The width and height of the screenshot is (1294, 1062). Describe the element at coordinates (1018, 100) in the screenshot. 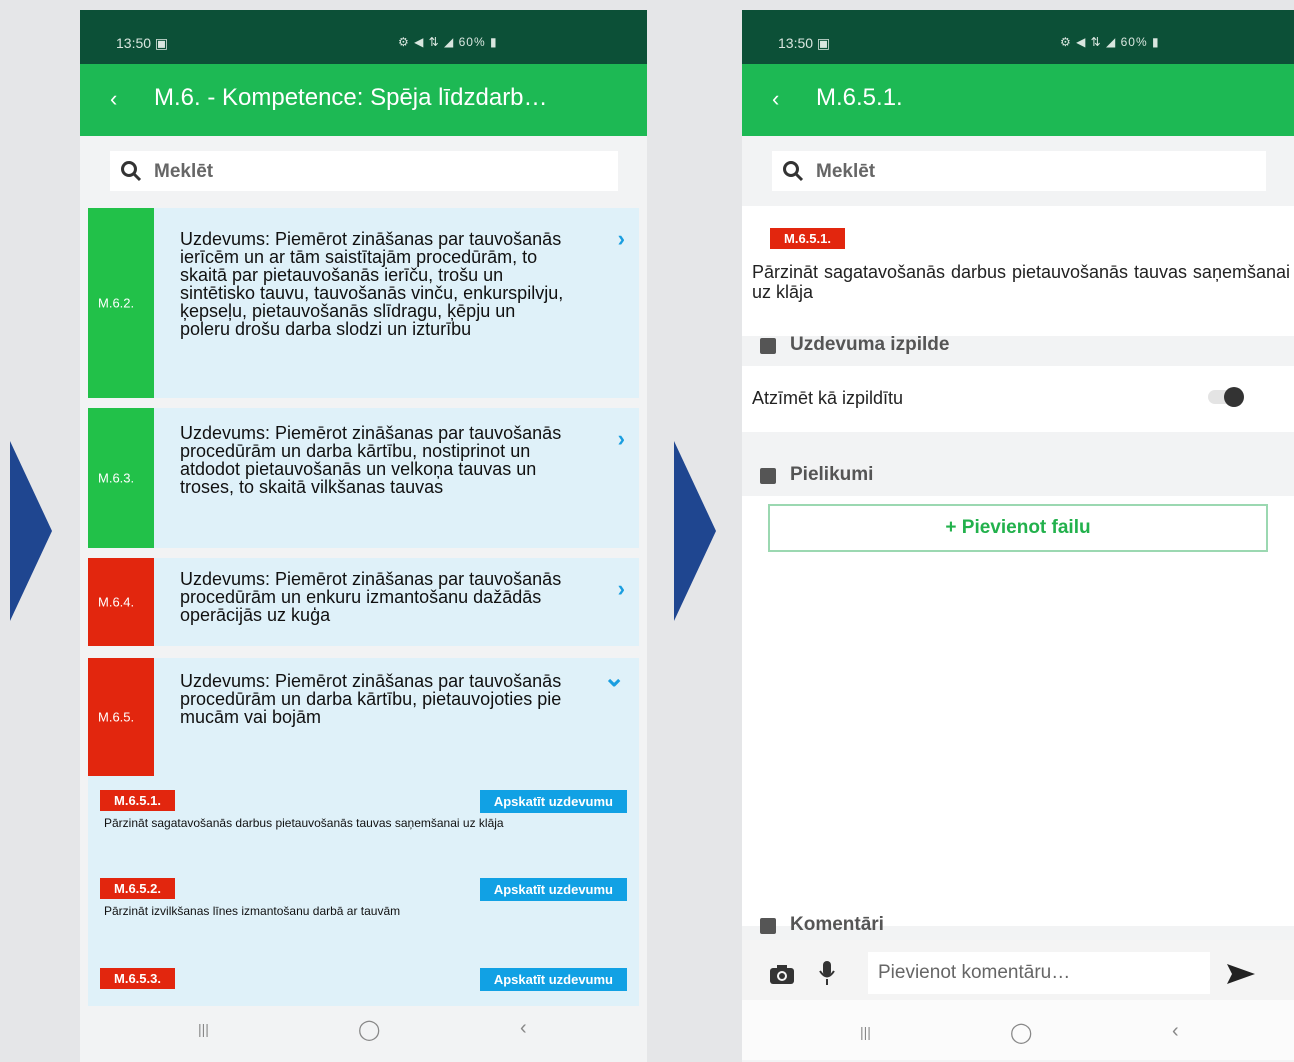

I see `app-bar: ‹ M.6.5.1.` at that location.